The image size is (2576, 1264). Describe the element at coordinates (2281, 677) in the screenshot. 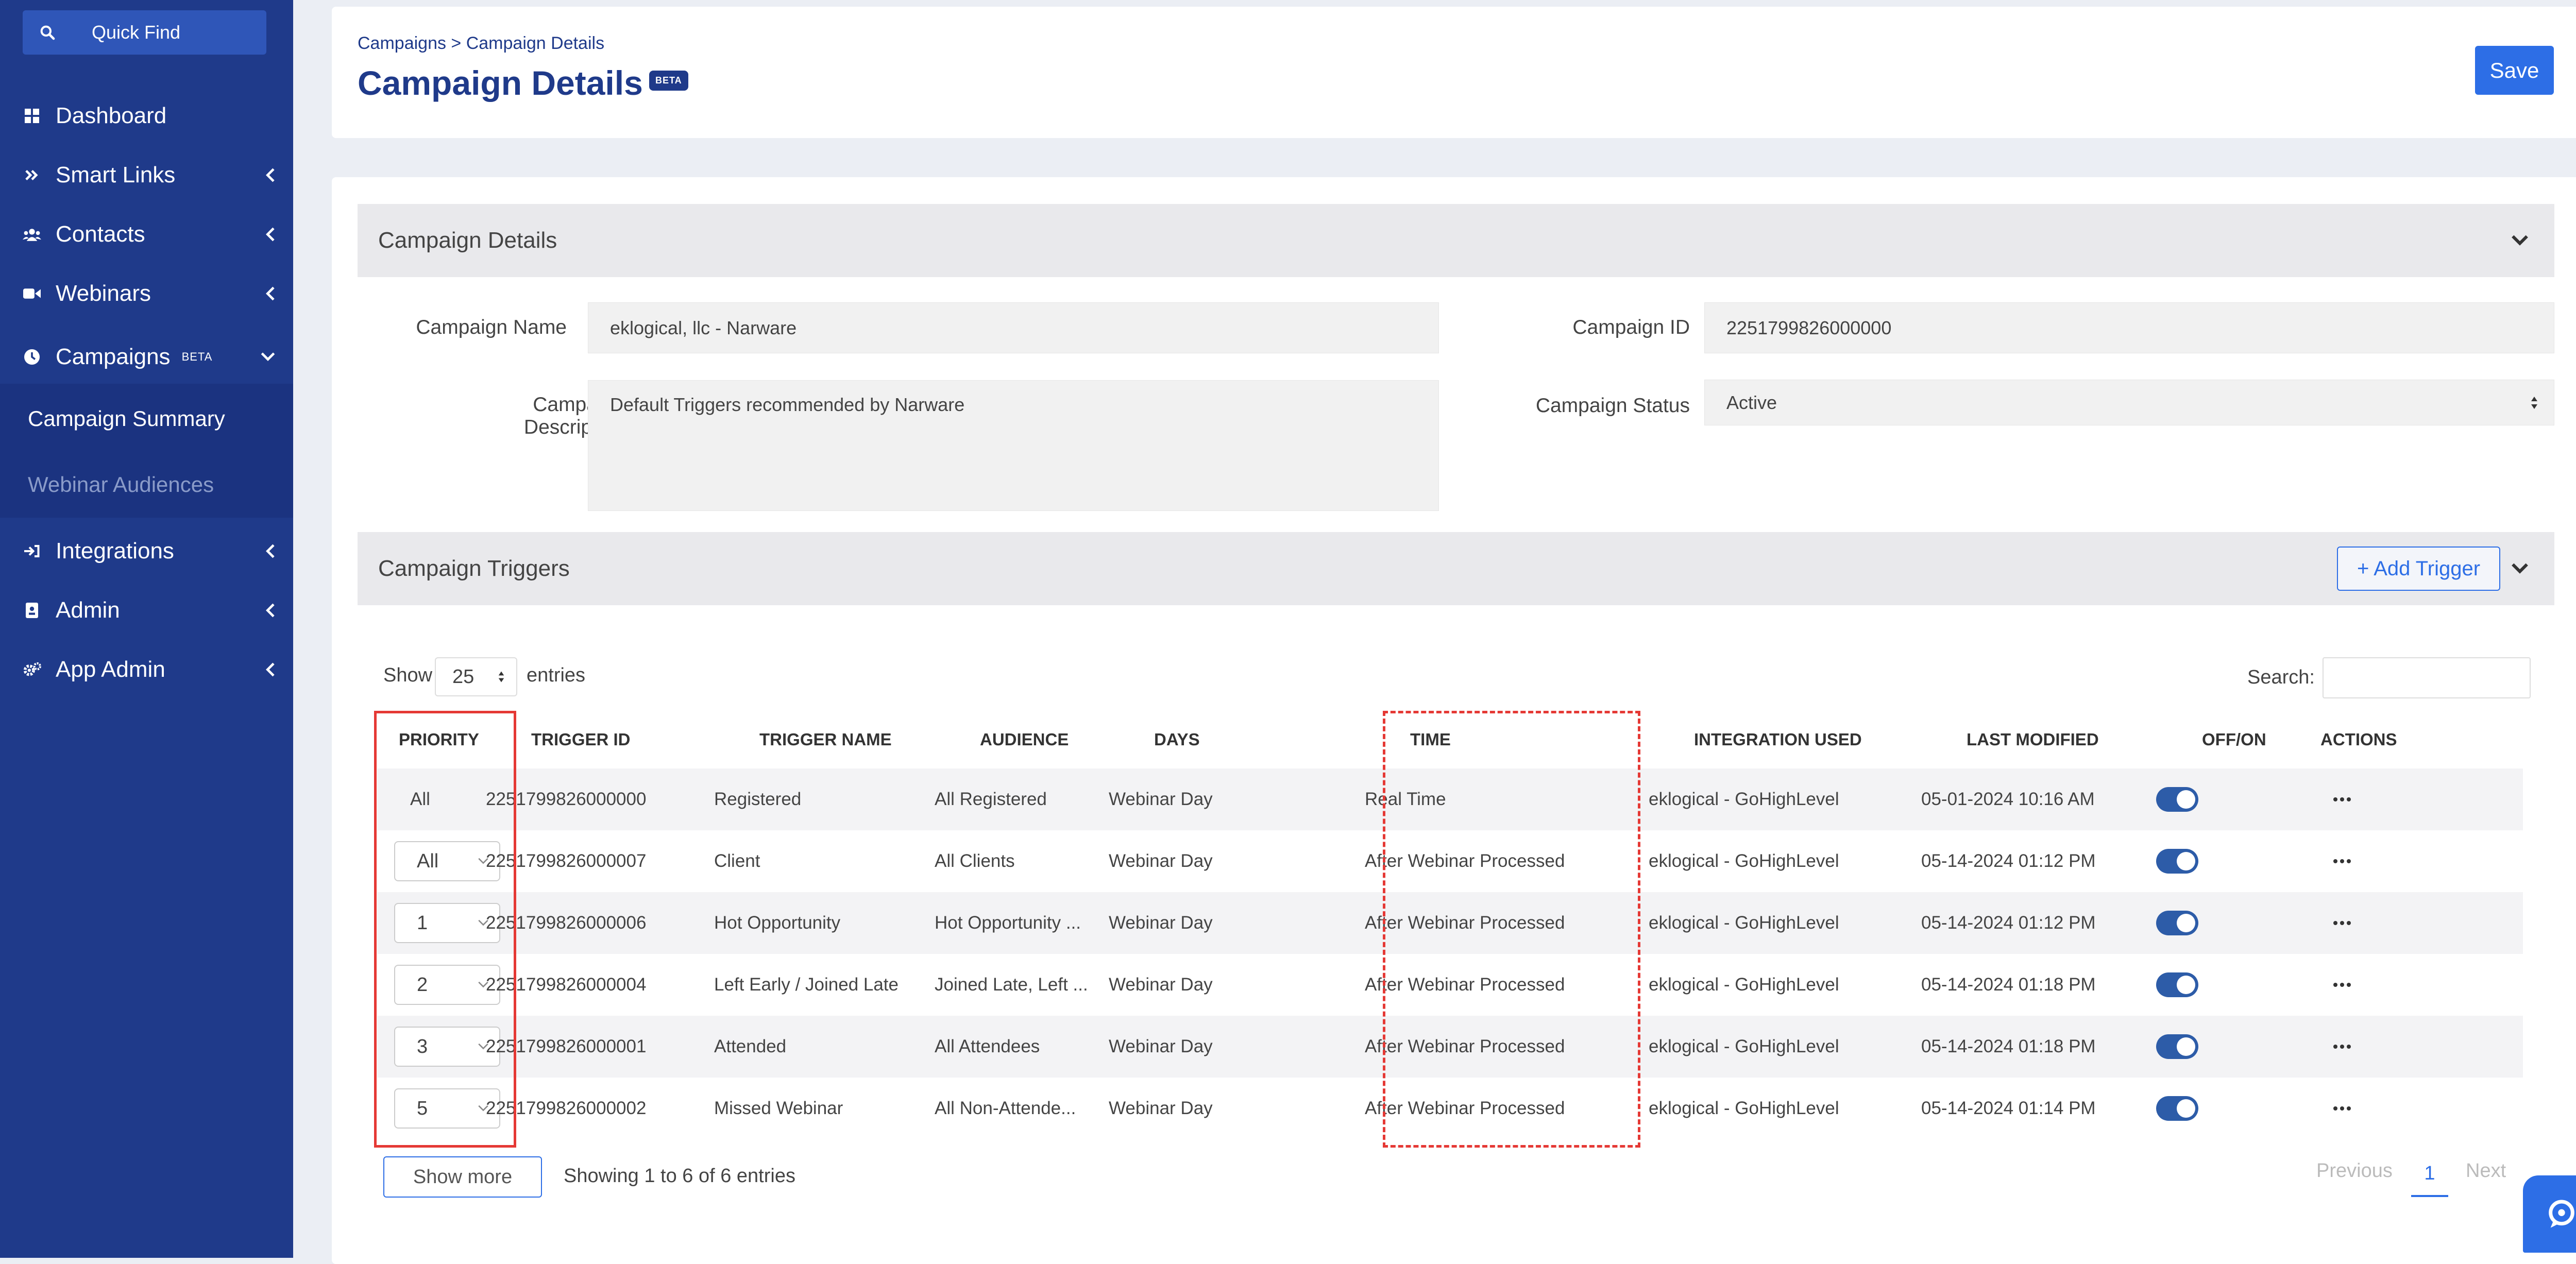

I see `search-label: Search:` at that location.